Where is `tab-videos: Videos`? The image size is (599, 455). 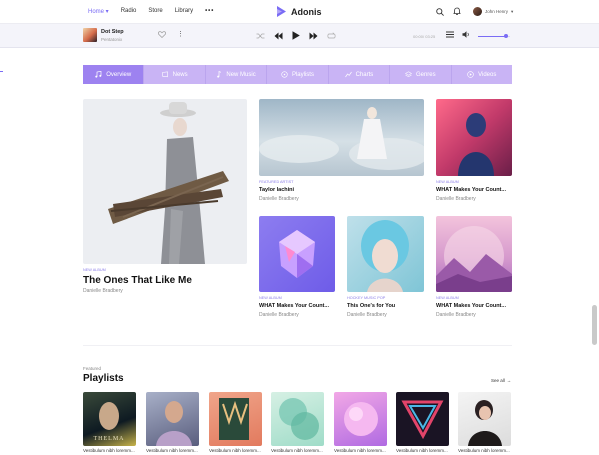
tab-videos: Videos is located at coordinates (481, 74).